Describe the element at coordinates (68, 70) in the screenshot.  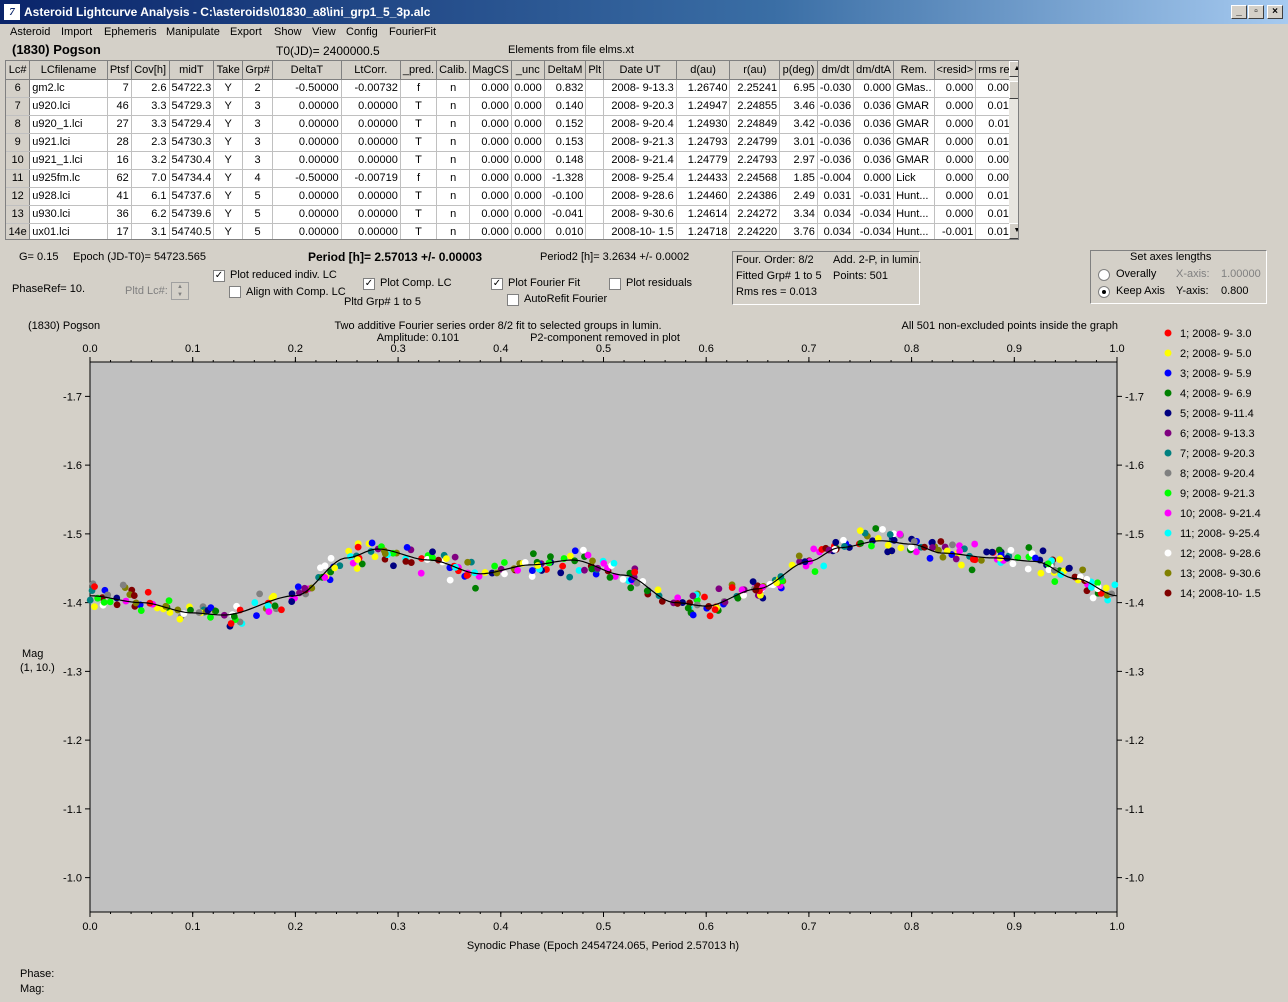
I see `column-header: LCfilename` at that location.